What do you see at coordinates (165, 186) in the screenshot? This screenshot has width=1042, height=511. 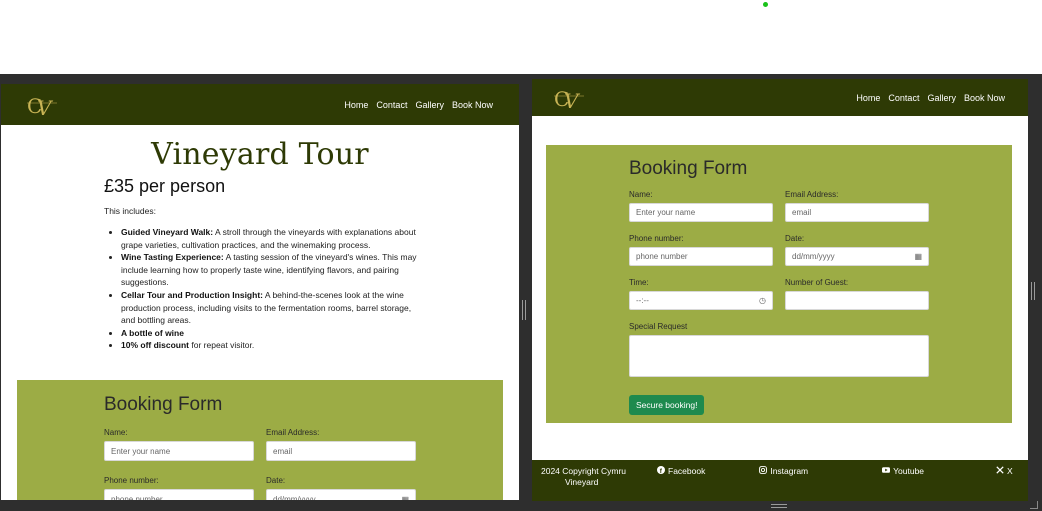 I see `tour-price: £35 per person` at bounding box center [165, 186].